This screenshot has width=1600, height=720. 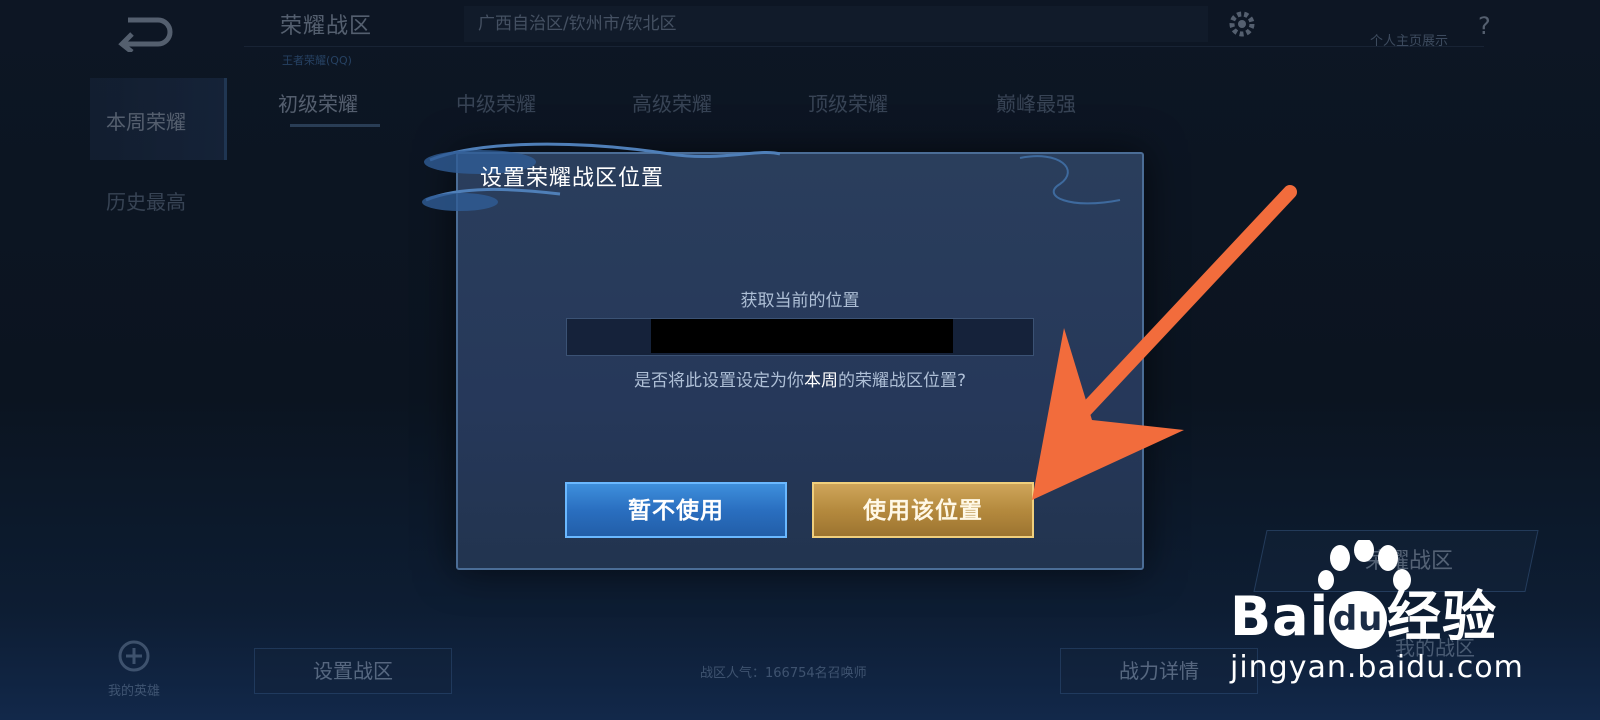 What do you see at coordinates (1358, 620) in the screenshot?
I see `logo-du: du` at bounding box center [1358, 620].